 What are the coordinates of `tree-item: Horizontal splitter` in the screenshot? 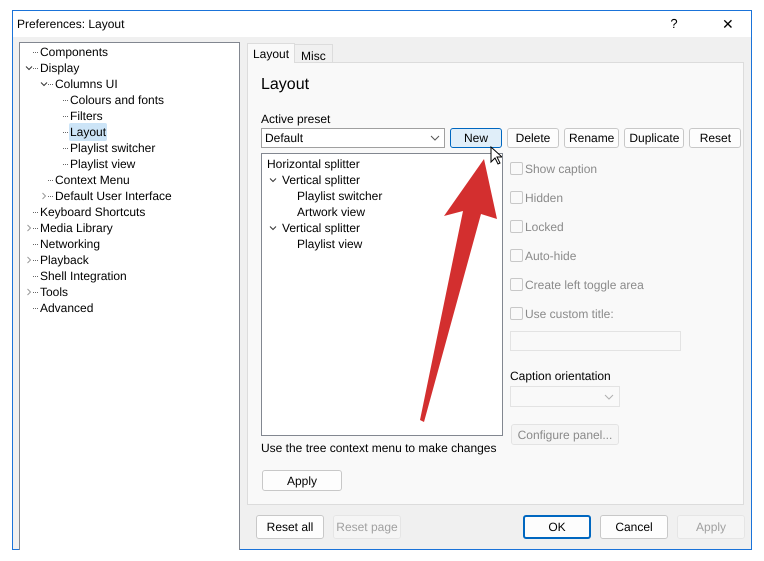 It's located at (313, 164).